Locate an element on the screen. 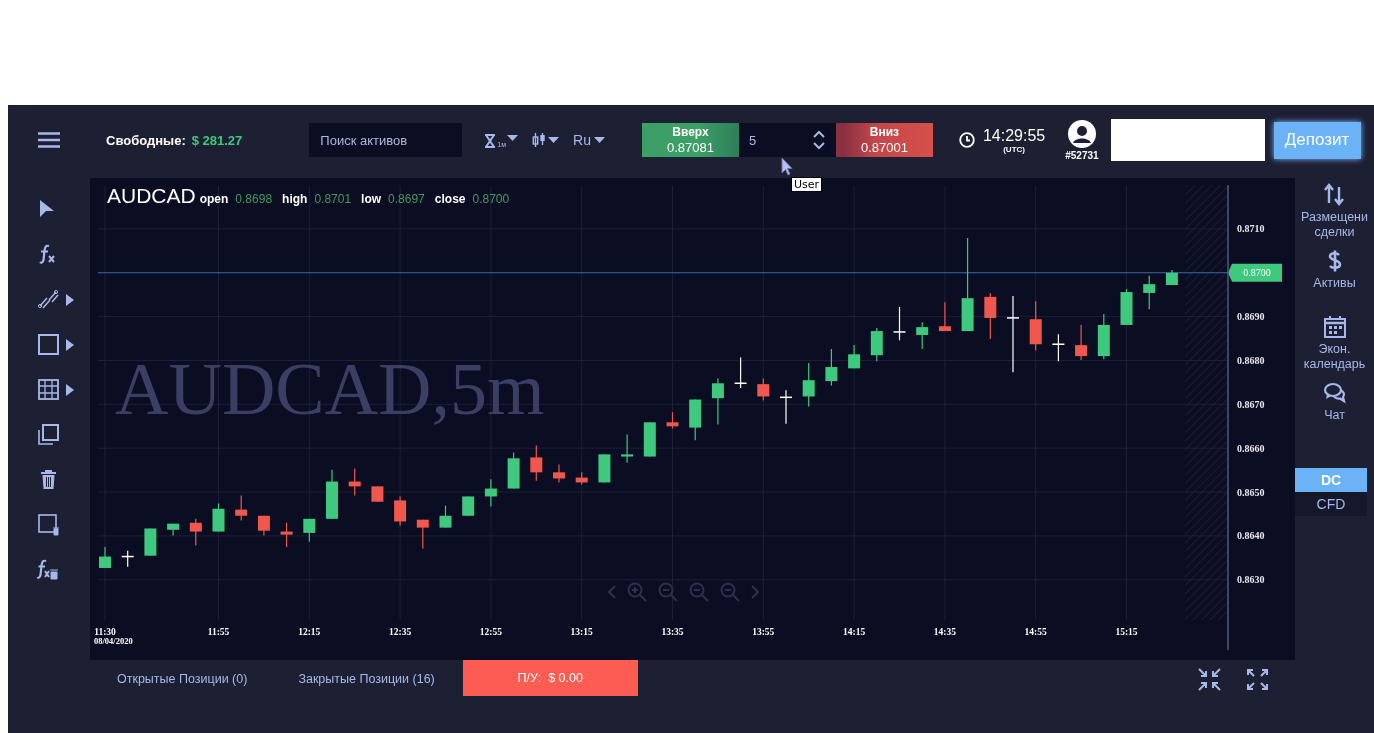  expand-icon is located at coordinates (1257, 679).